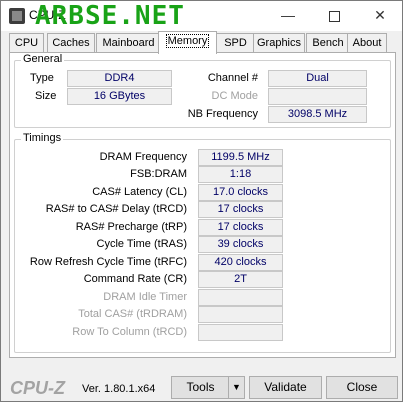 This screenshot has width=403, height=402. What do you see at coordinates (145, 297) in the screenshot?
I see `dram-idle-timer-label: DRAM Idle Timer` at bounding box center [145, 297].